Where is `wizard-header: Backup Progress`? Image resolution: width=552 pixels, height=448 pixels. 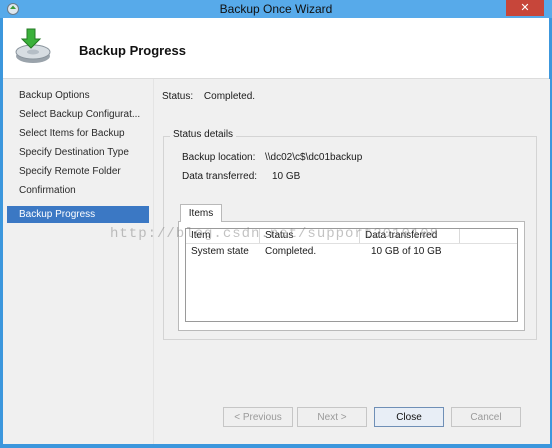
wizard-header: Backup Progress is located at coordinates (276, 48).